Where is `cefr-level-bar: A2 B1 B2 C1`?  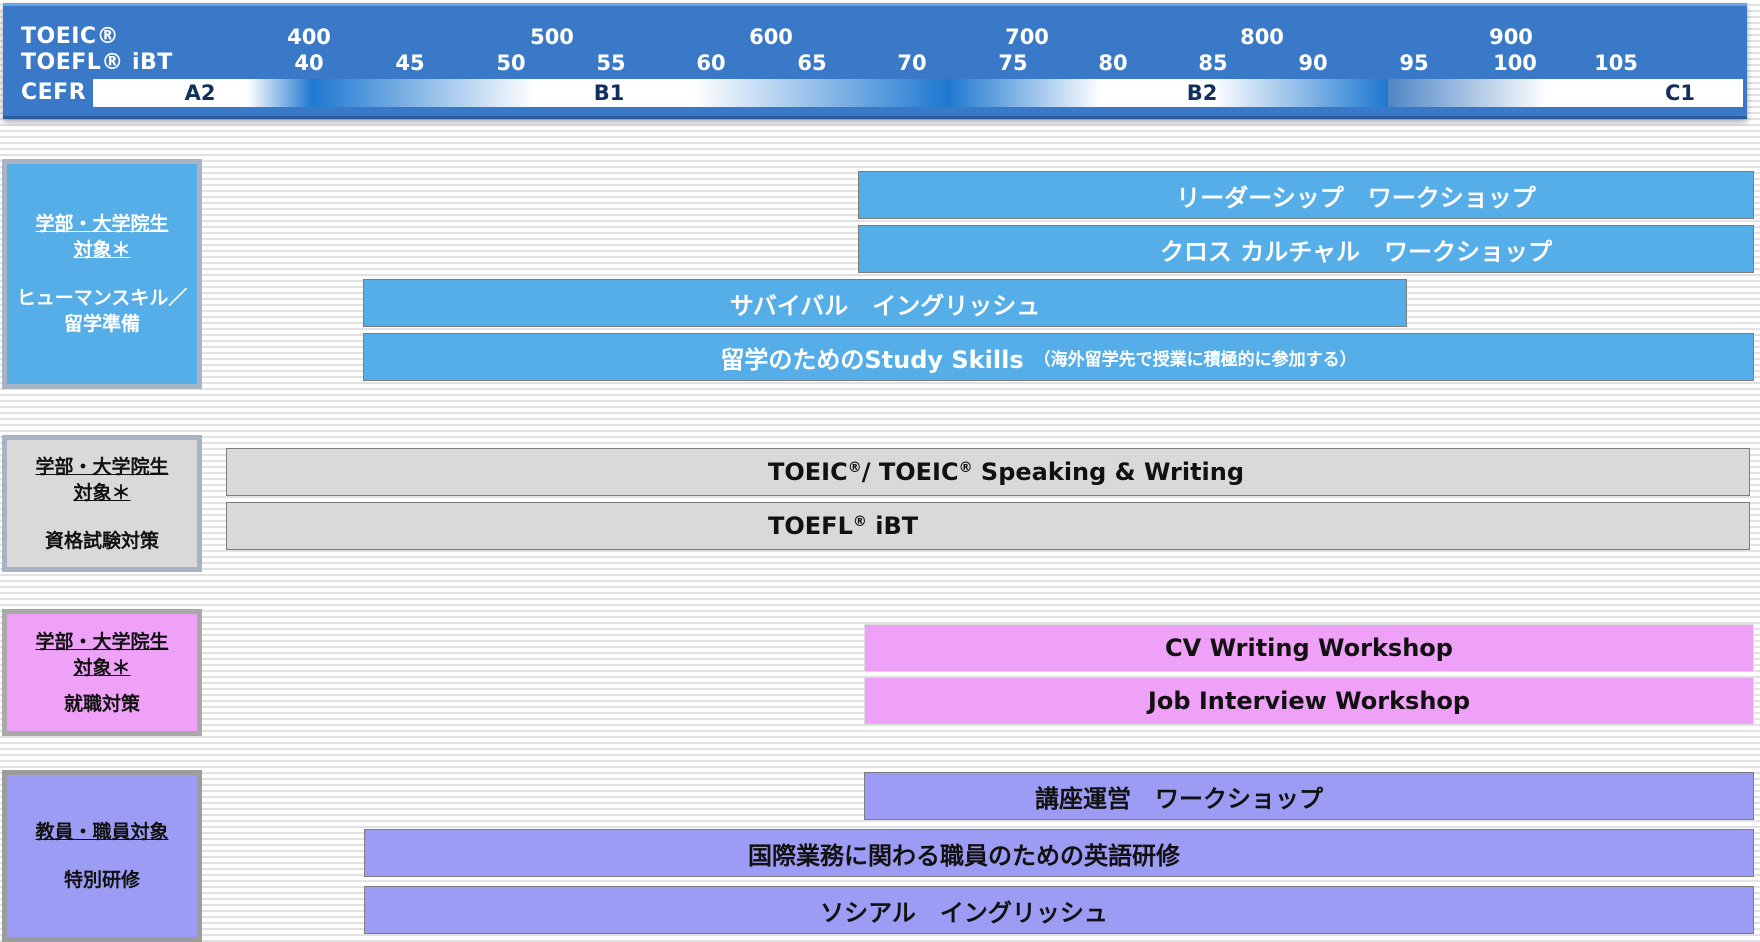 cefr-level-bar: A2 B1 B2 C1 is located at coordinates (918, 93).